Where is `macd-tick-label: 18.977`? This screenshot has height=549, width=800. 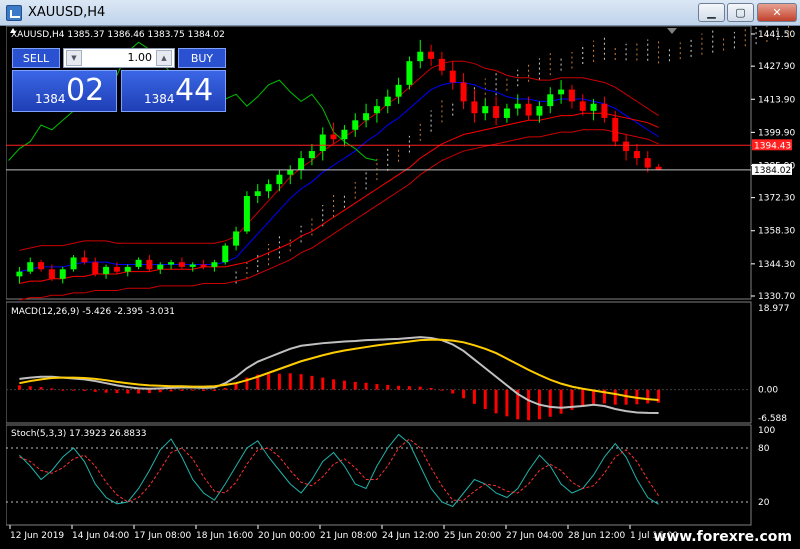
macd-tick-label: 18.977 is located at coordinates (774, 309).